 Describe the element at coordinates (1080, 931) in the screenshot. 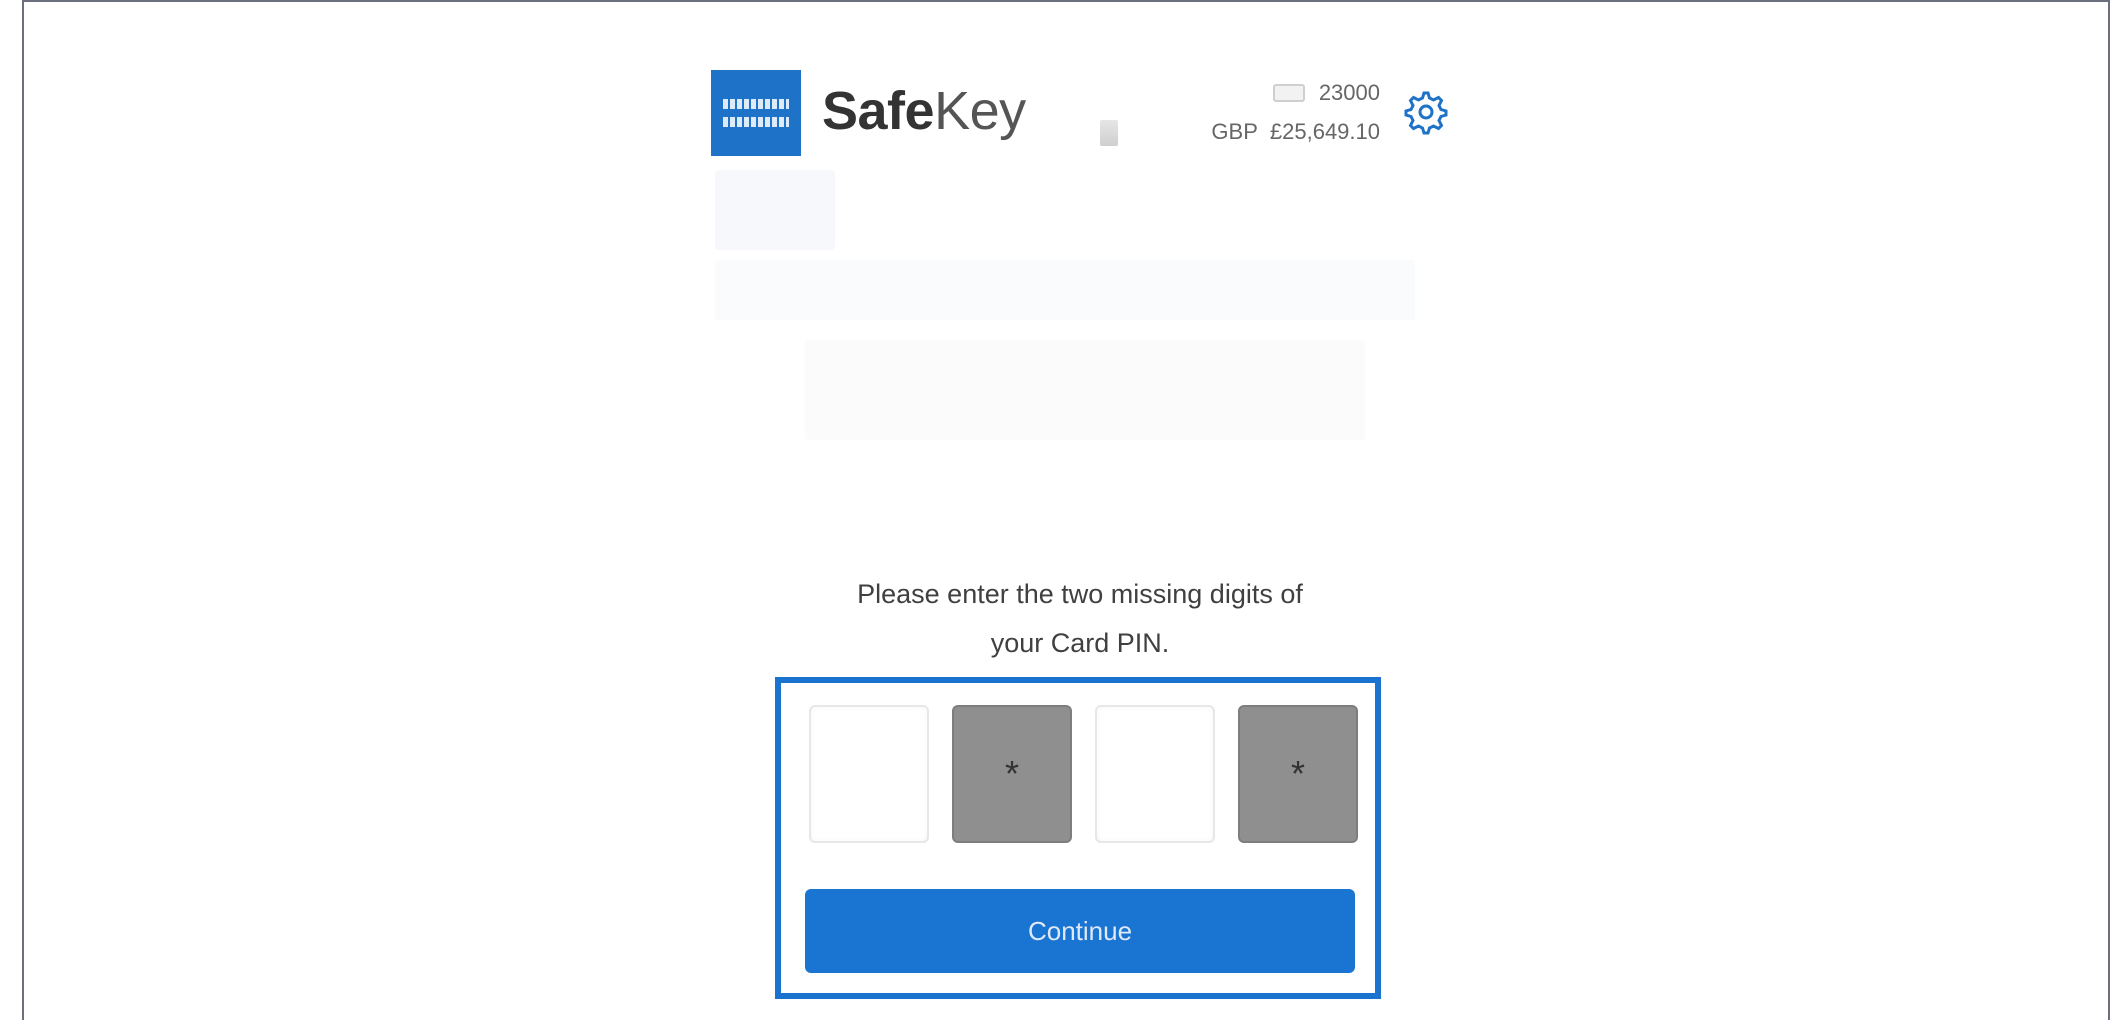

I see `continue-button: Continue` at that location.